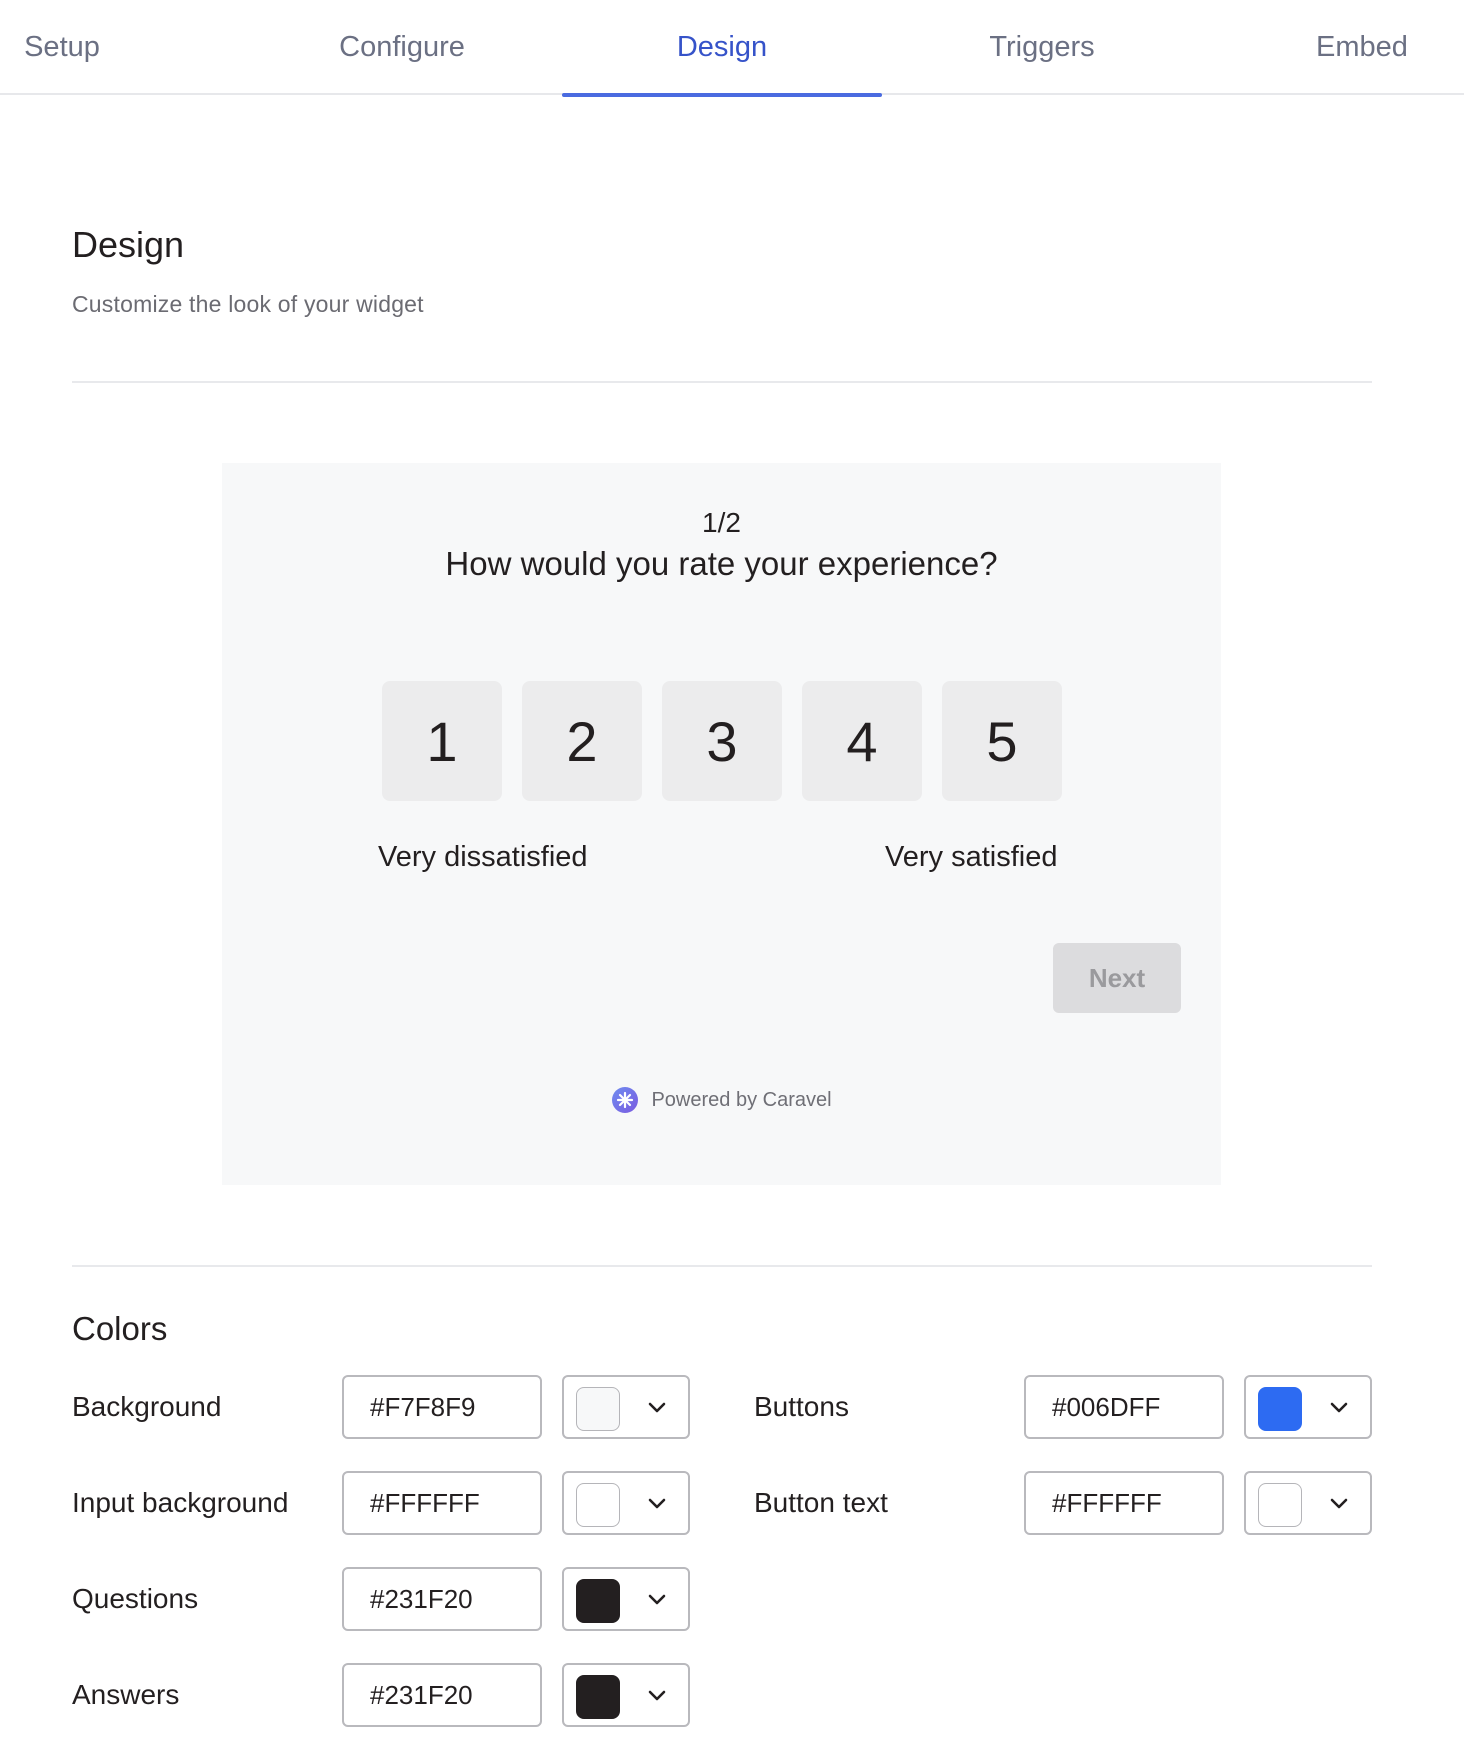 Image resolution: width=1464 pixels, height=1754 pixels. I want to click on hex-input-button-text: #FFFFFF, so click(1124, 1503).